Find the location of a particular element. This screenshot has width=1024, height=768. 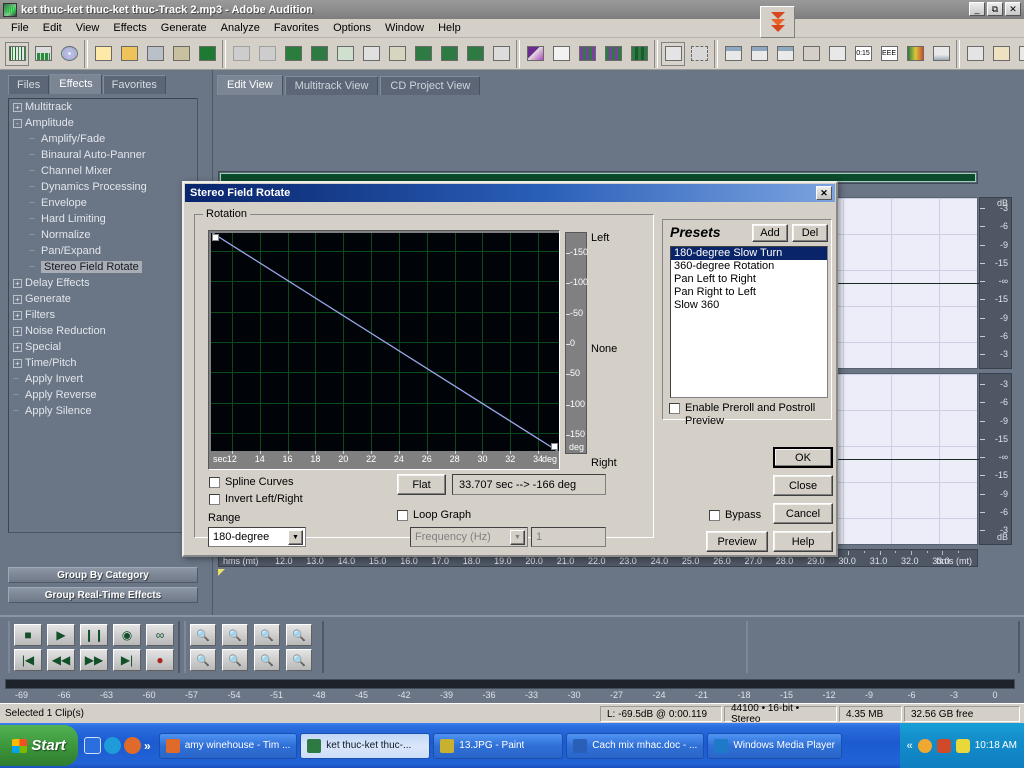

cancel-button: Cancel is located at coordinates (803, 513).